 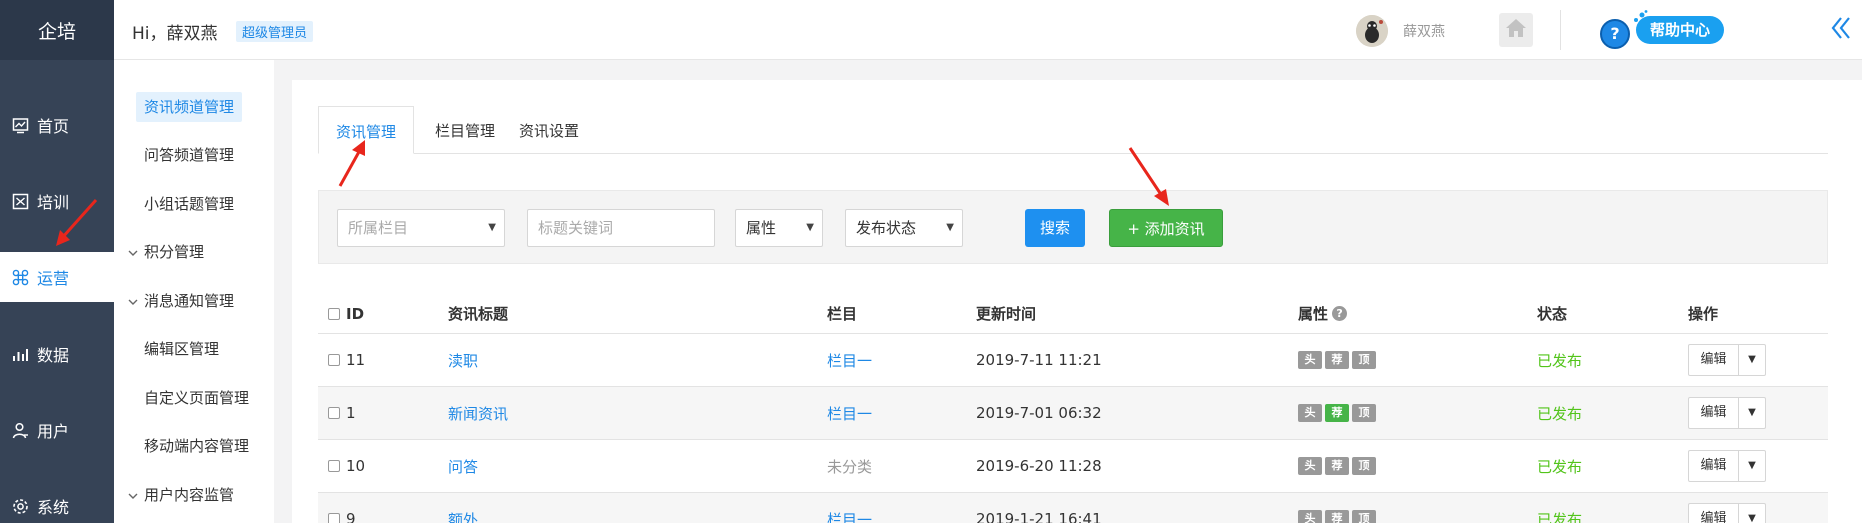 I want to click on gear-icon, so click(x=20, y=506).